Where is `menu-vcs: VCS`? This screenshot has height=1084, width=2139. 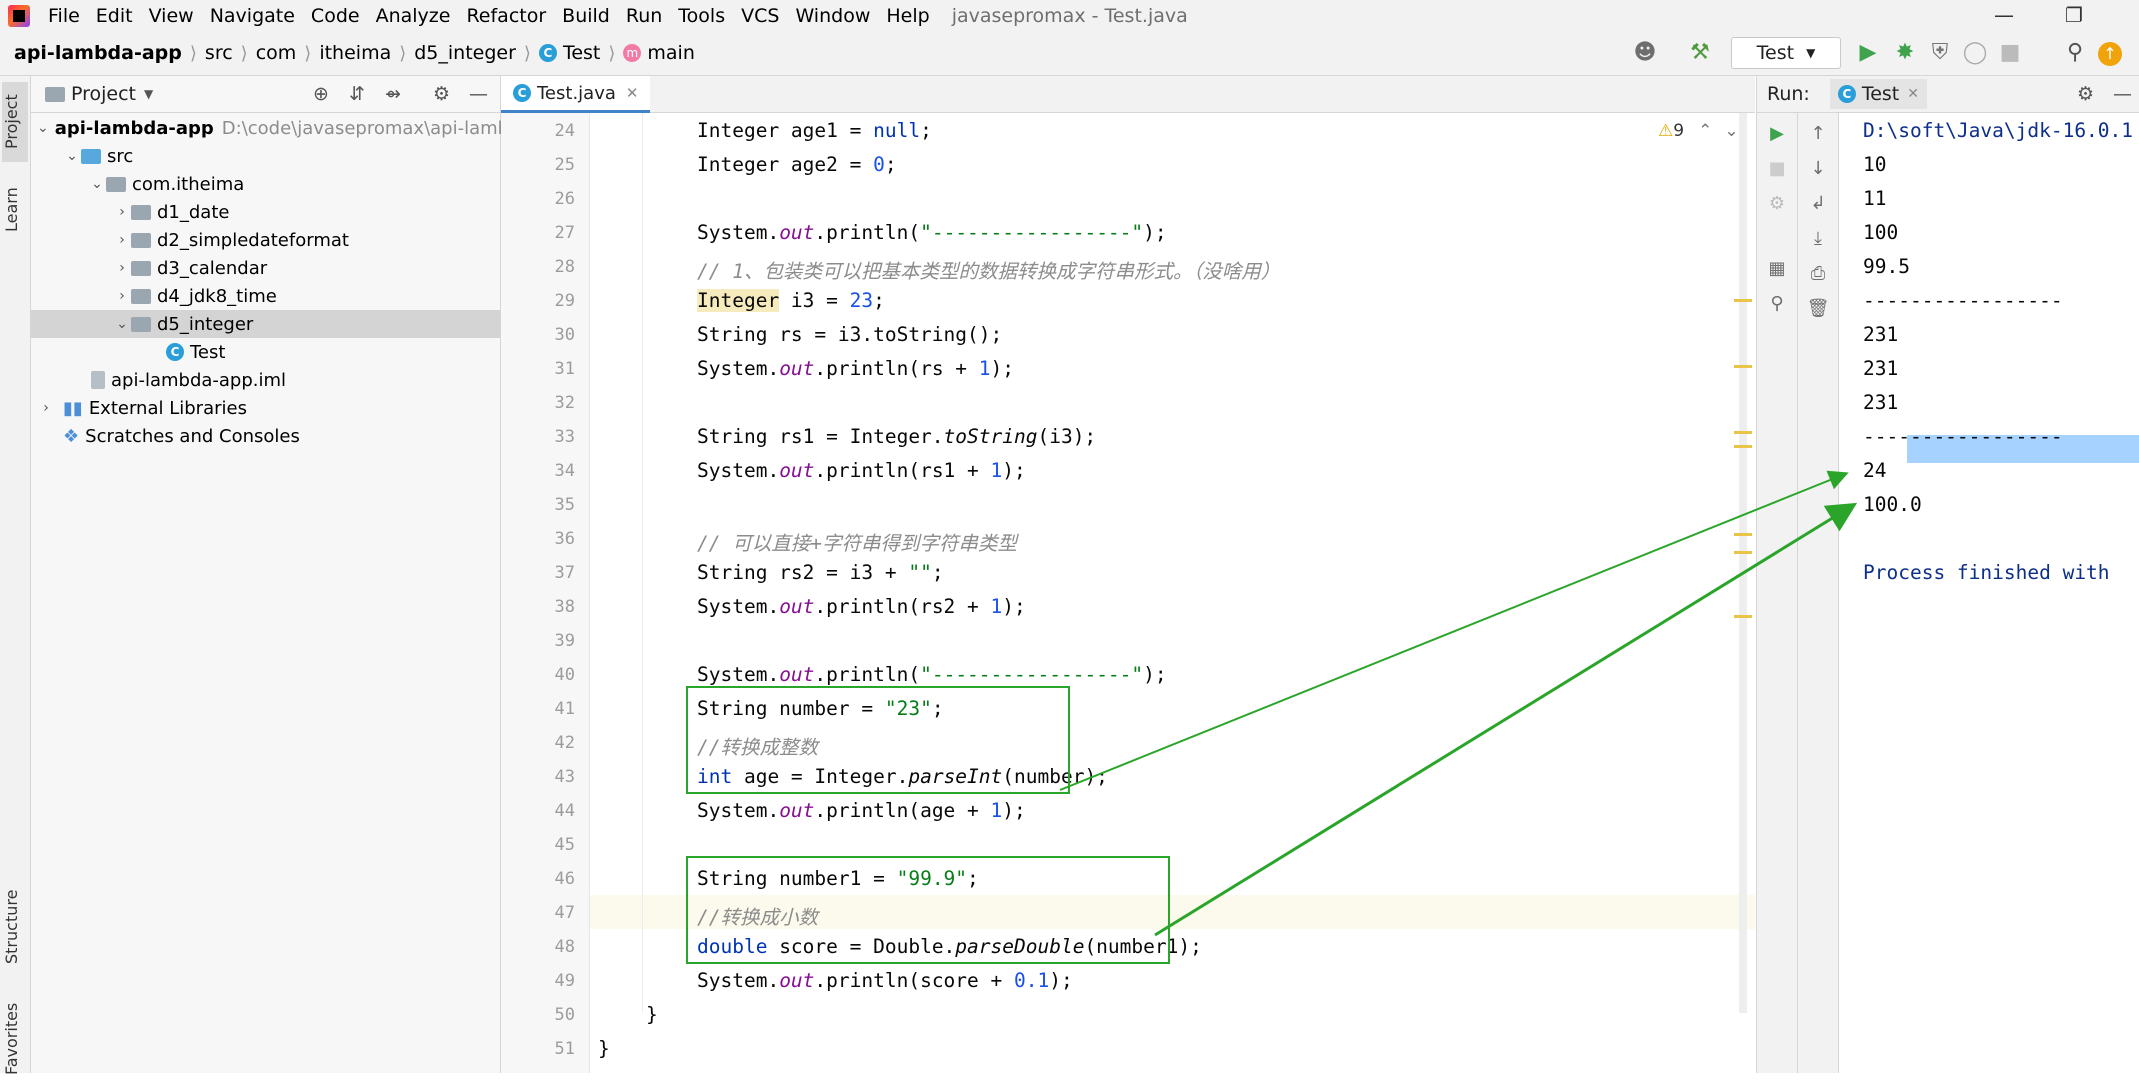 menu-vcs: VCS is located at coordinates (760, 16).